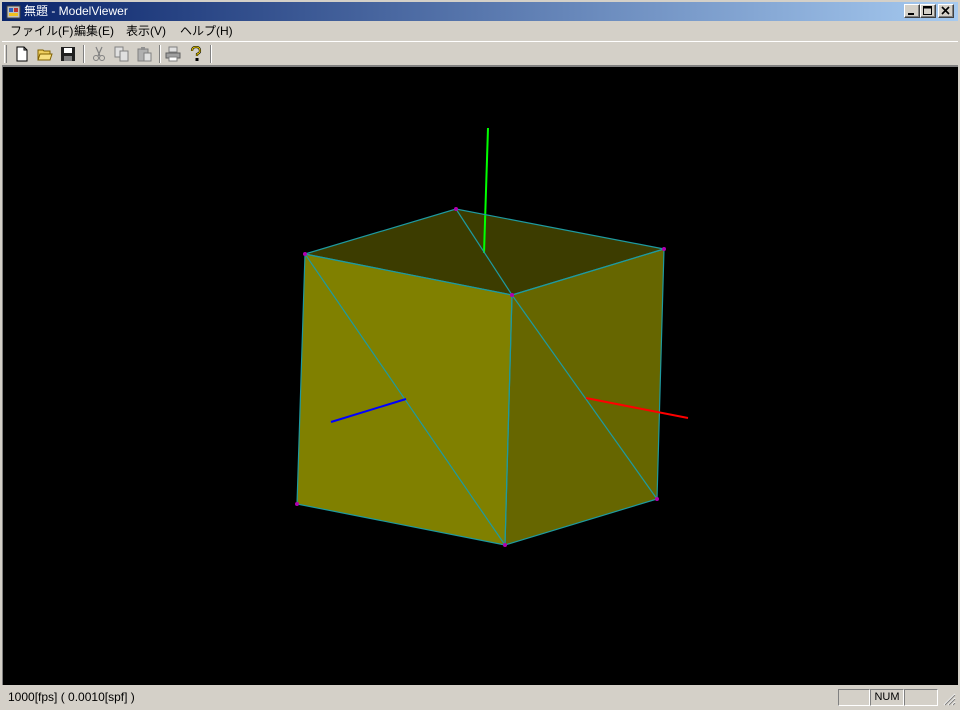  I want to click on status-pane-scroll, so click(921, 697).